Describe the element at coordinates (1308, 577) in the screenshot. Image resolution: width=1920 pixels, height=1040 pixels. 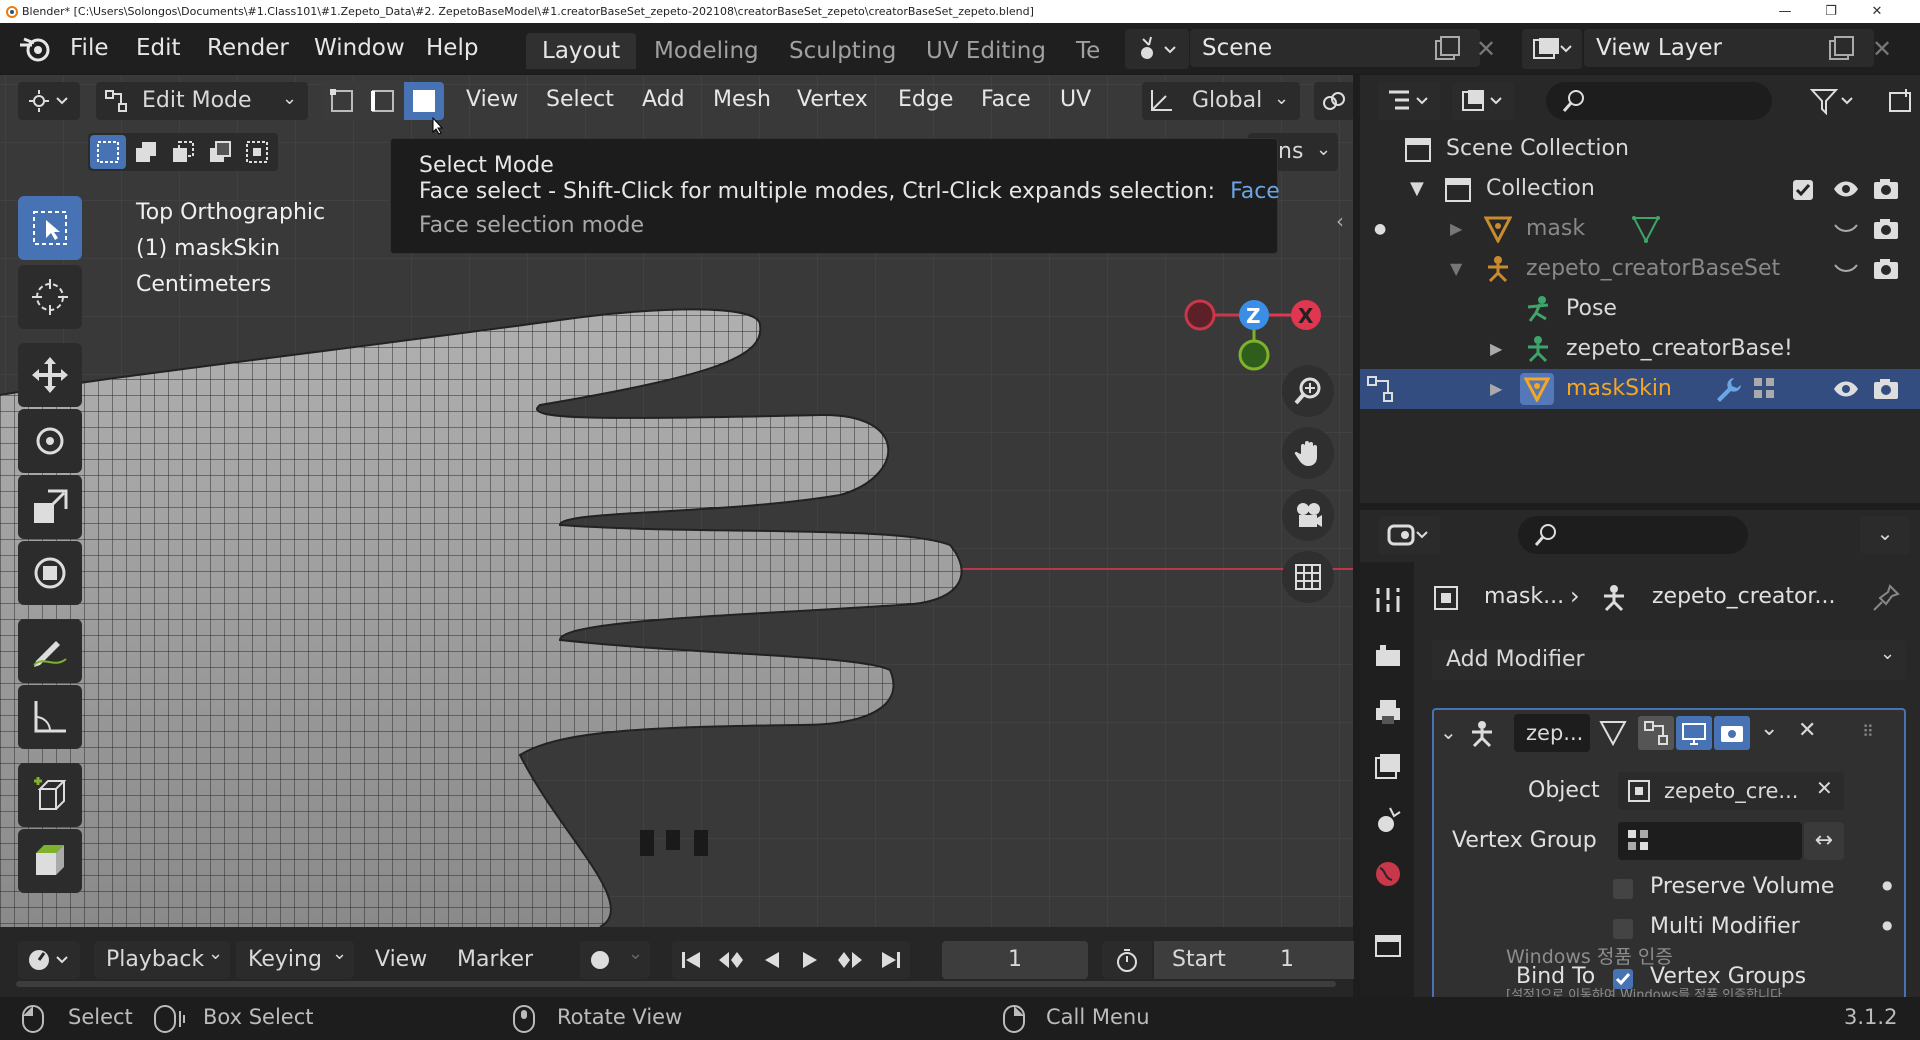
I see `toggle-projection-button` at that location.